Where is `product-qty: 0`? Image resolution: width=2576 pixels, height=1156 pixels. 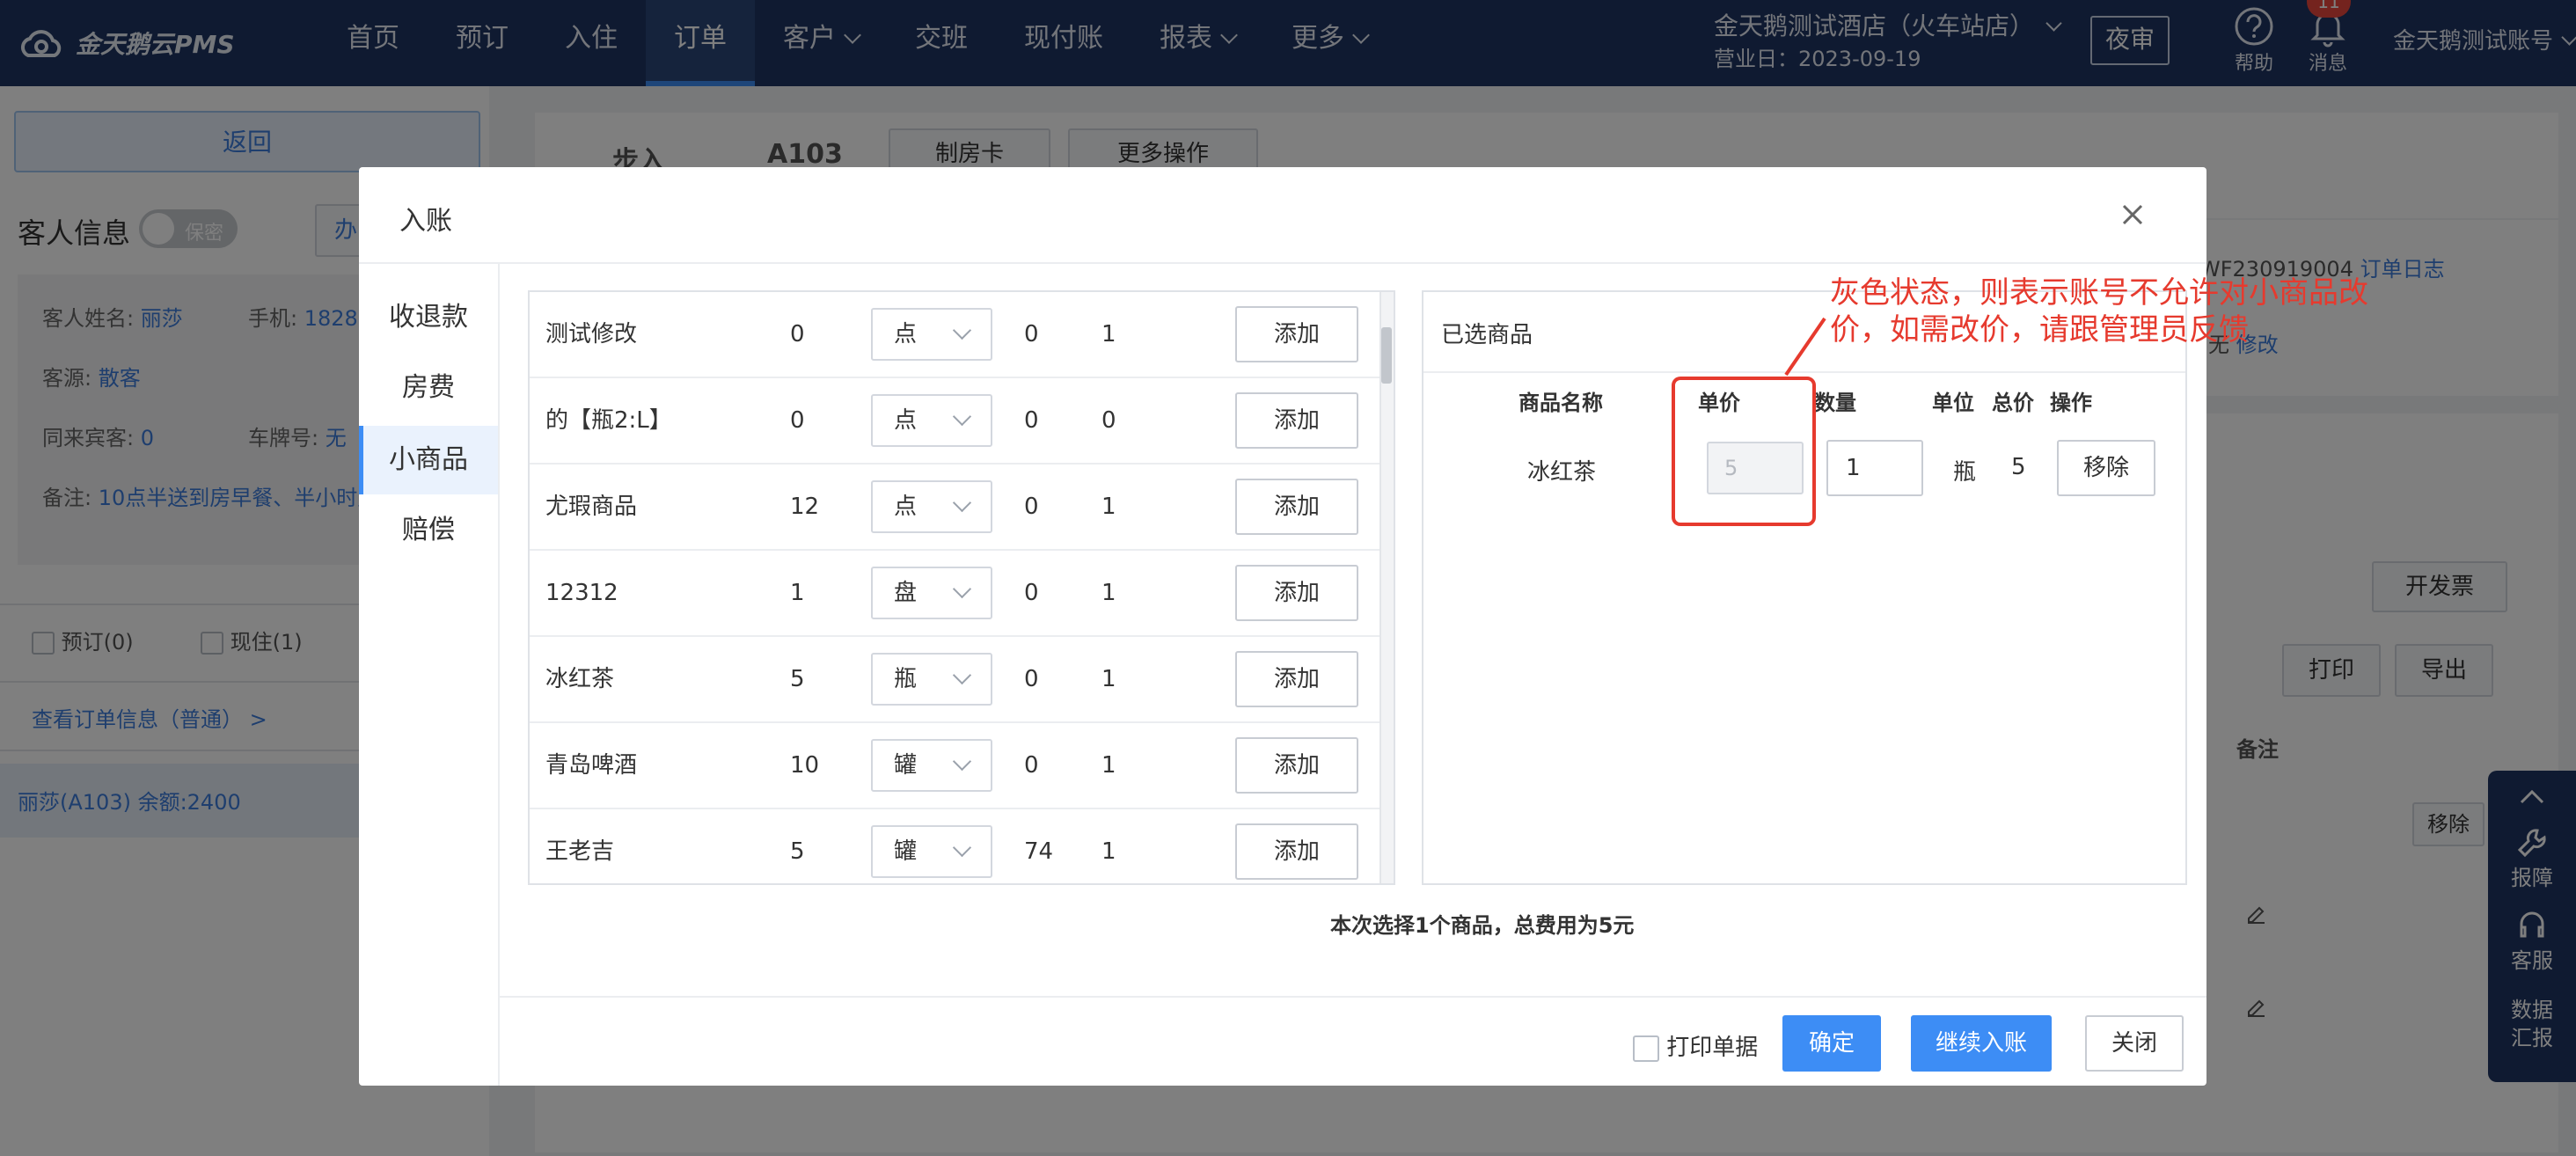
product-qty: 0 is located at coordinates (1108, 420).